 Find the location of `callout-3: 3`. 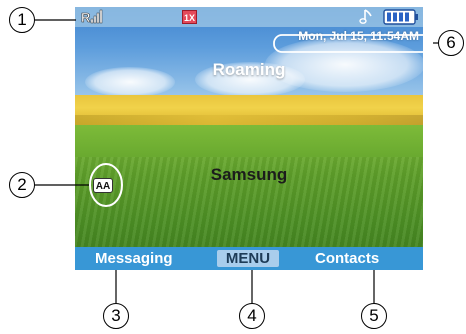

callout-3: 3 is located at coordinates (116, 316).